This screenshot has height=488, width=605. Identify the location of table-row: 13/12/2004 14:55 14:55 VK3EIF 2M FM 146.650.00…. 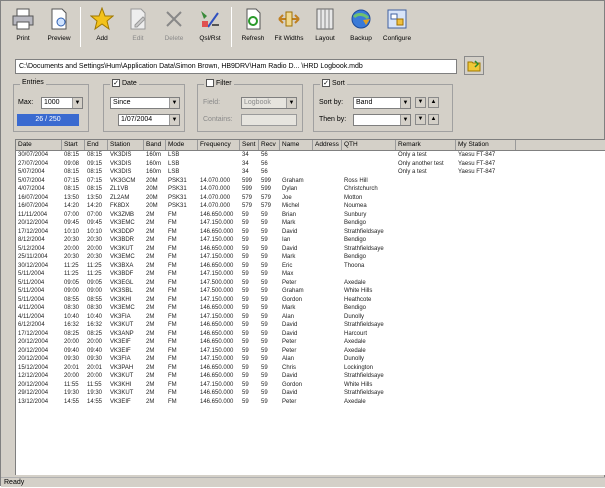
(310, 402).